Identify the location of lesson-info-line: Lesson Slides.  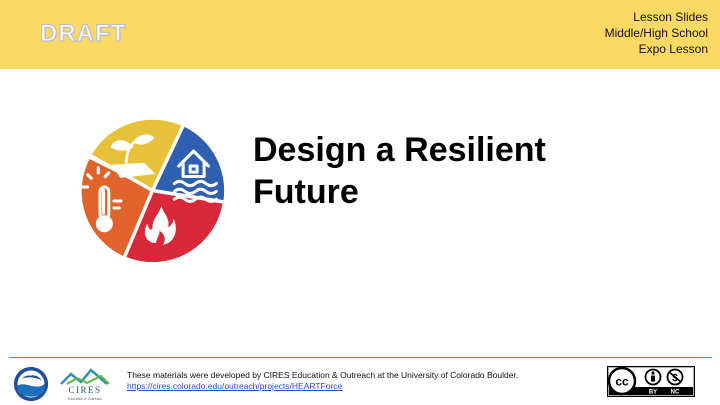
(670, 17).